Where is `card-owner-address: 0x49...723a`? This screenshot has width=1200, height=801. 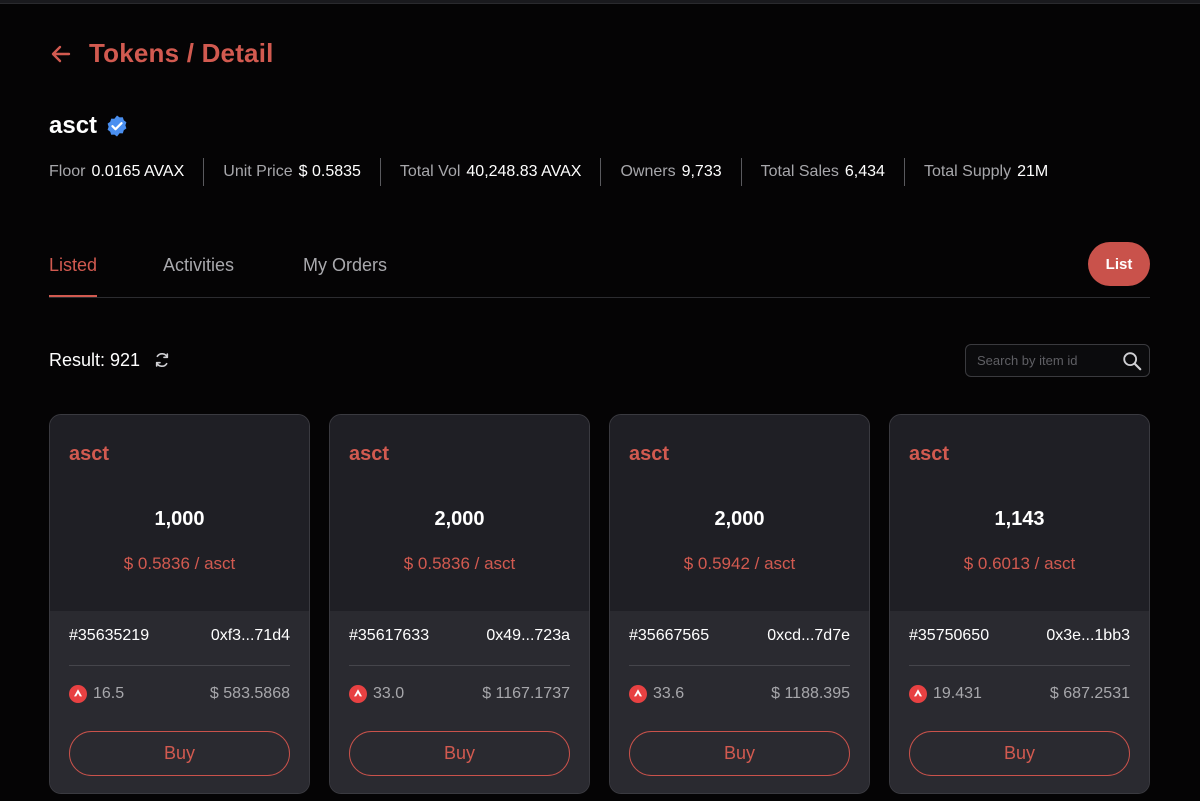 card-owner-address: 0x49...723a is located at coordinates (528, 636).